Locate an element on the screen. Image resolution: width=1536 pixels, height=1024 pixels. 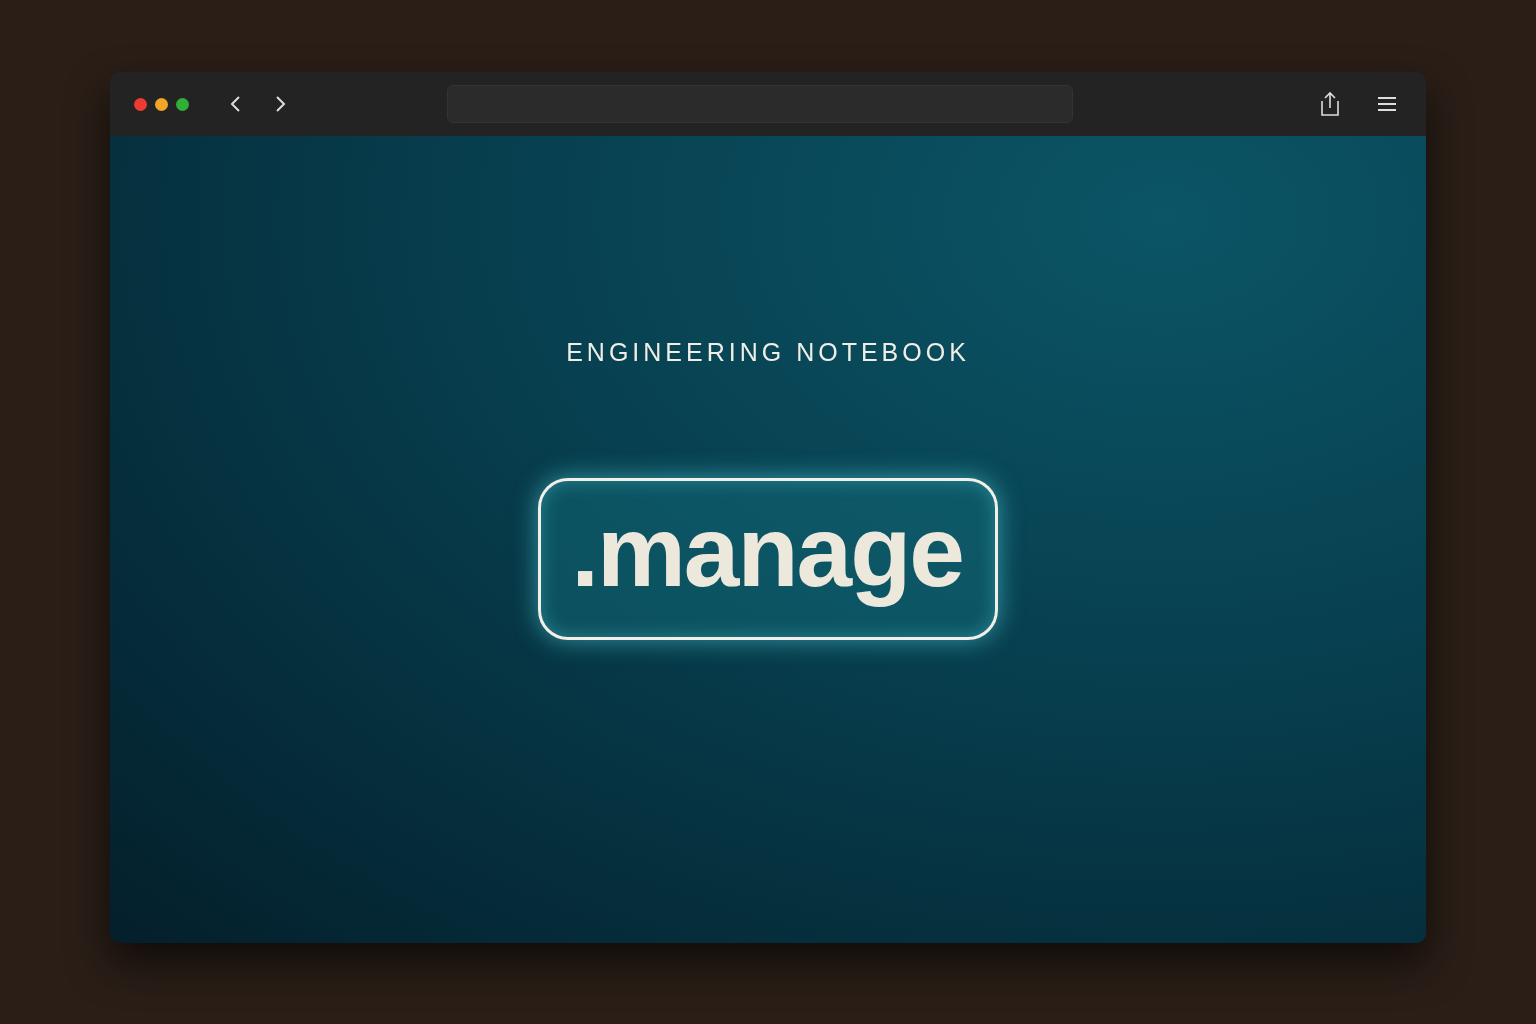
minimize-window-button is located at coordinates (161, 104).